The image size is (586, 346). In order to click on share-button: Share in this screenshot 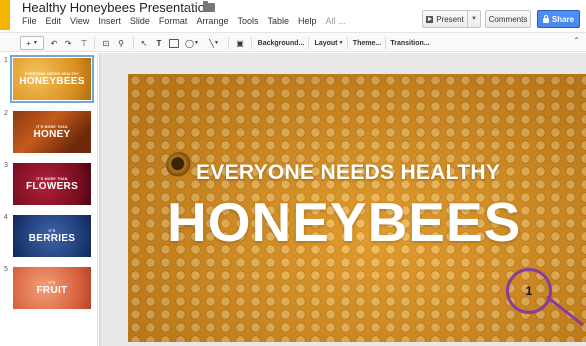, I will do `click(558, 19)`.